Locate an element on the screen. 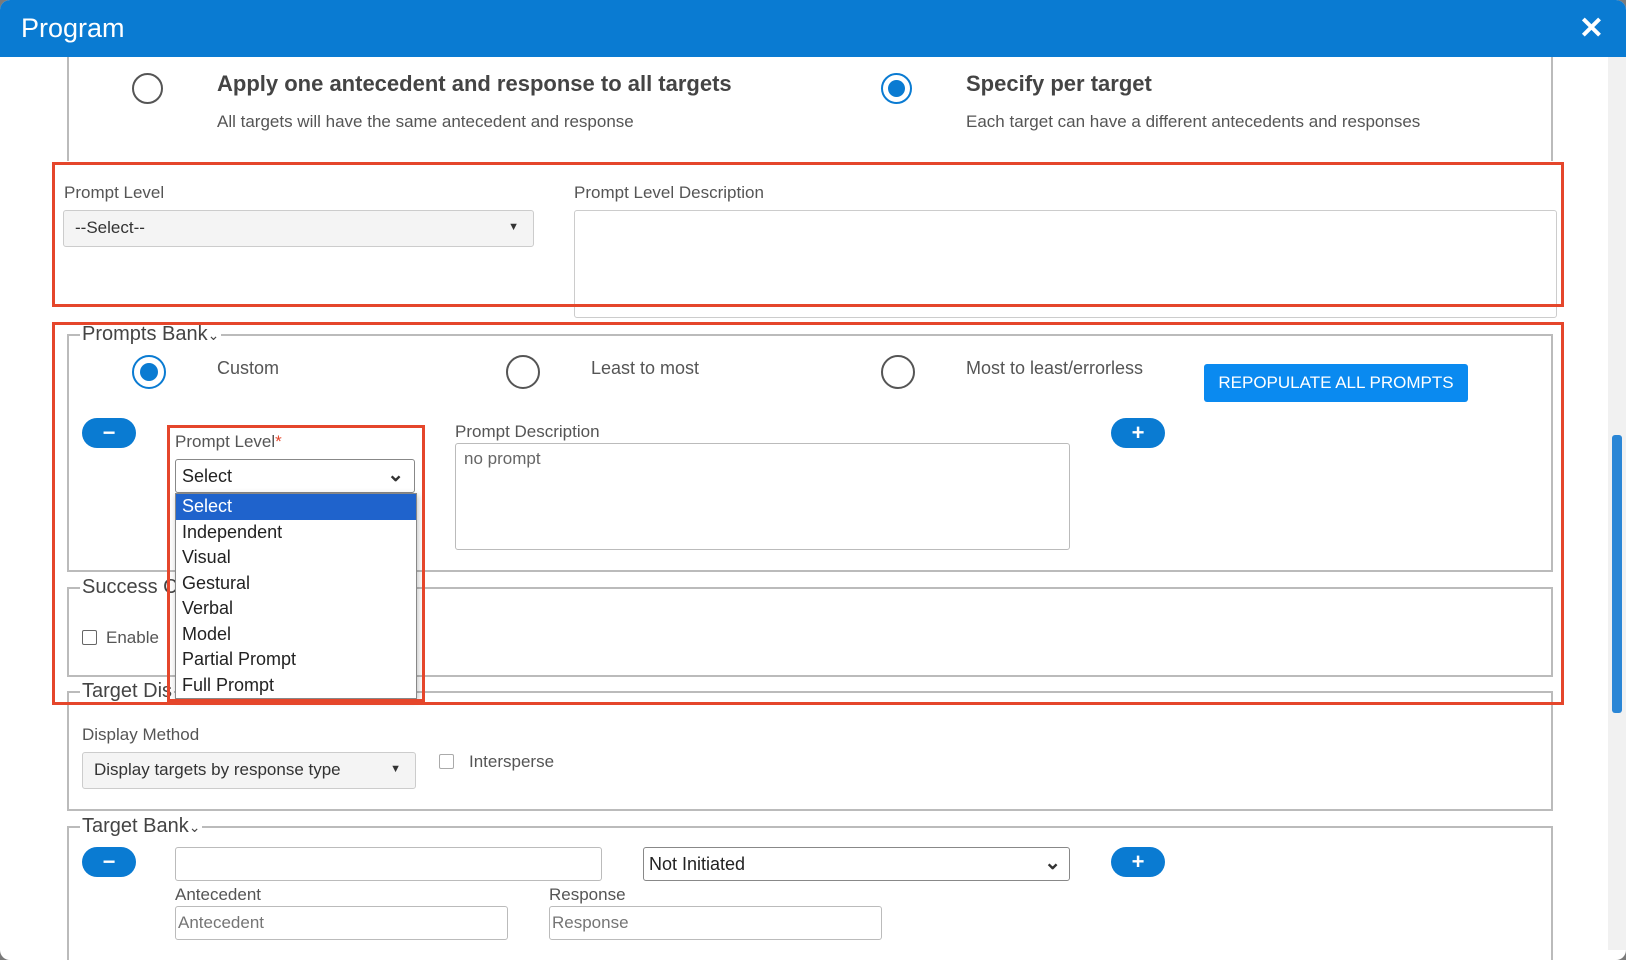 This screenshot has height=960, width=1626. dropdown-option: Full Prompt is located at coordinates (296, 686).